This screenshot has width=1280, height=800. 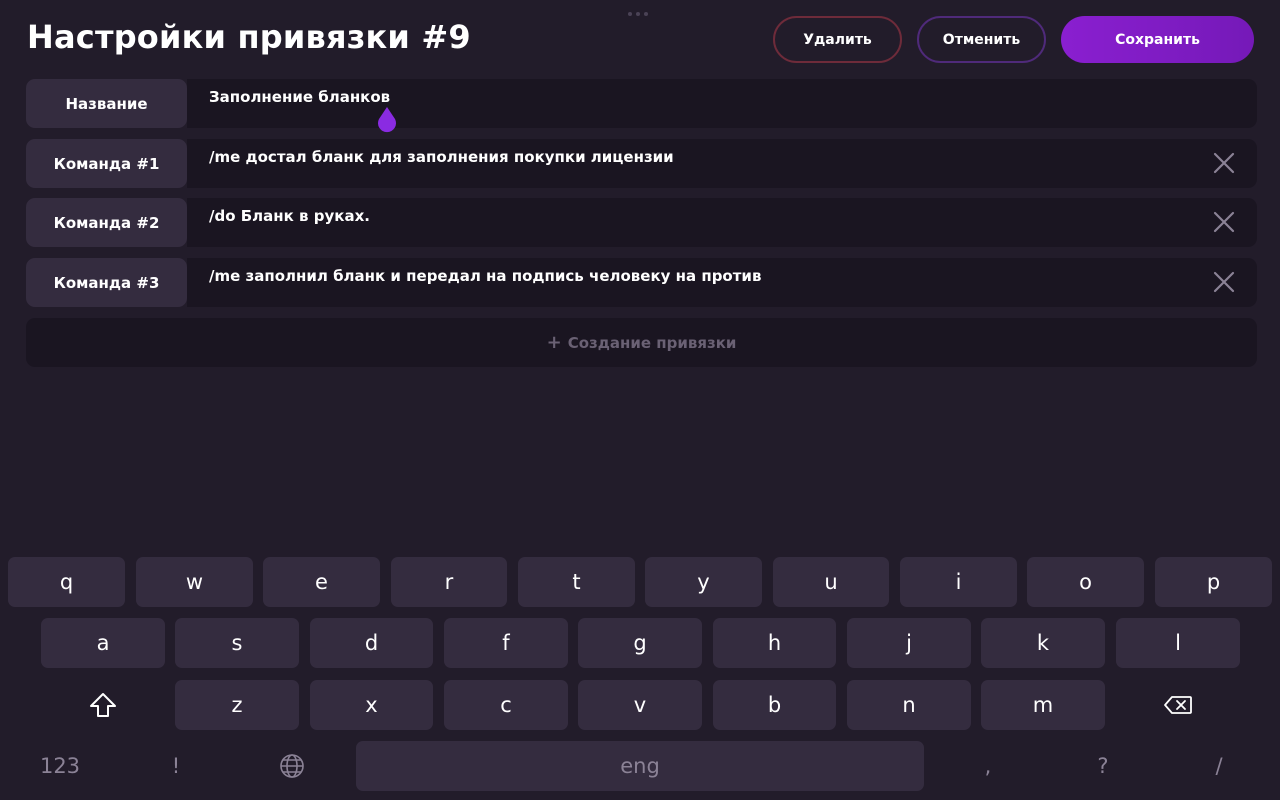 What do you see at coordinates (909, 705) in the screenshot?
I see `key-n: n` at bounding box center [909, 705].